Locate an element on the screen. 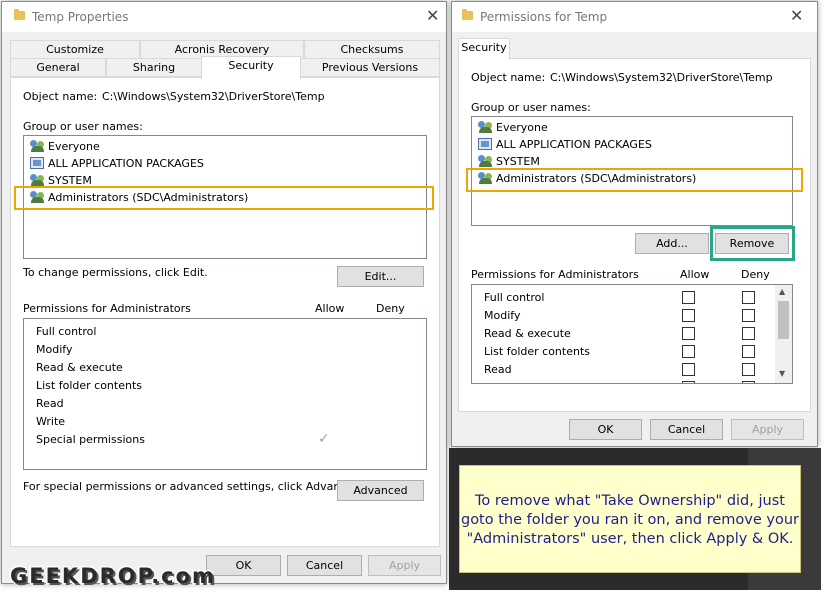  list-item: SYSTEM is located at coordinates (518, 161).